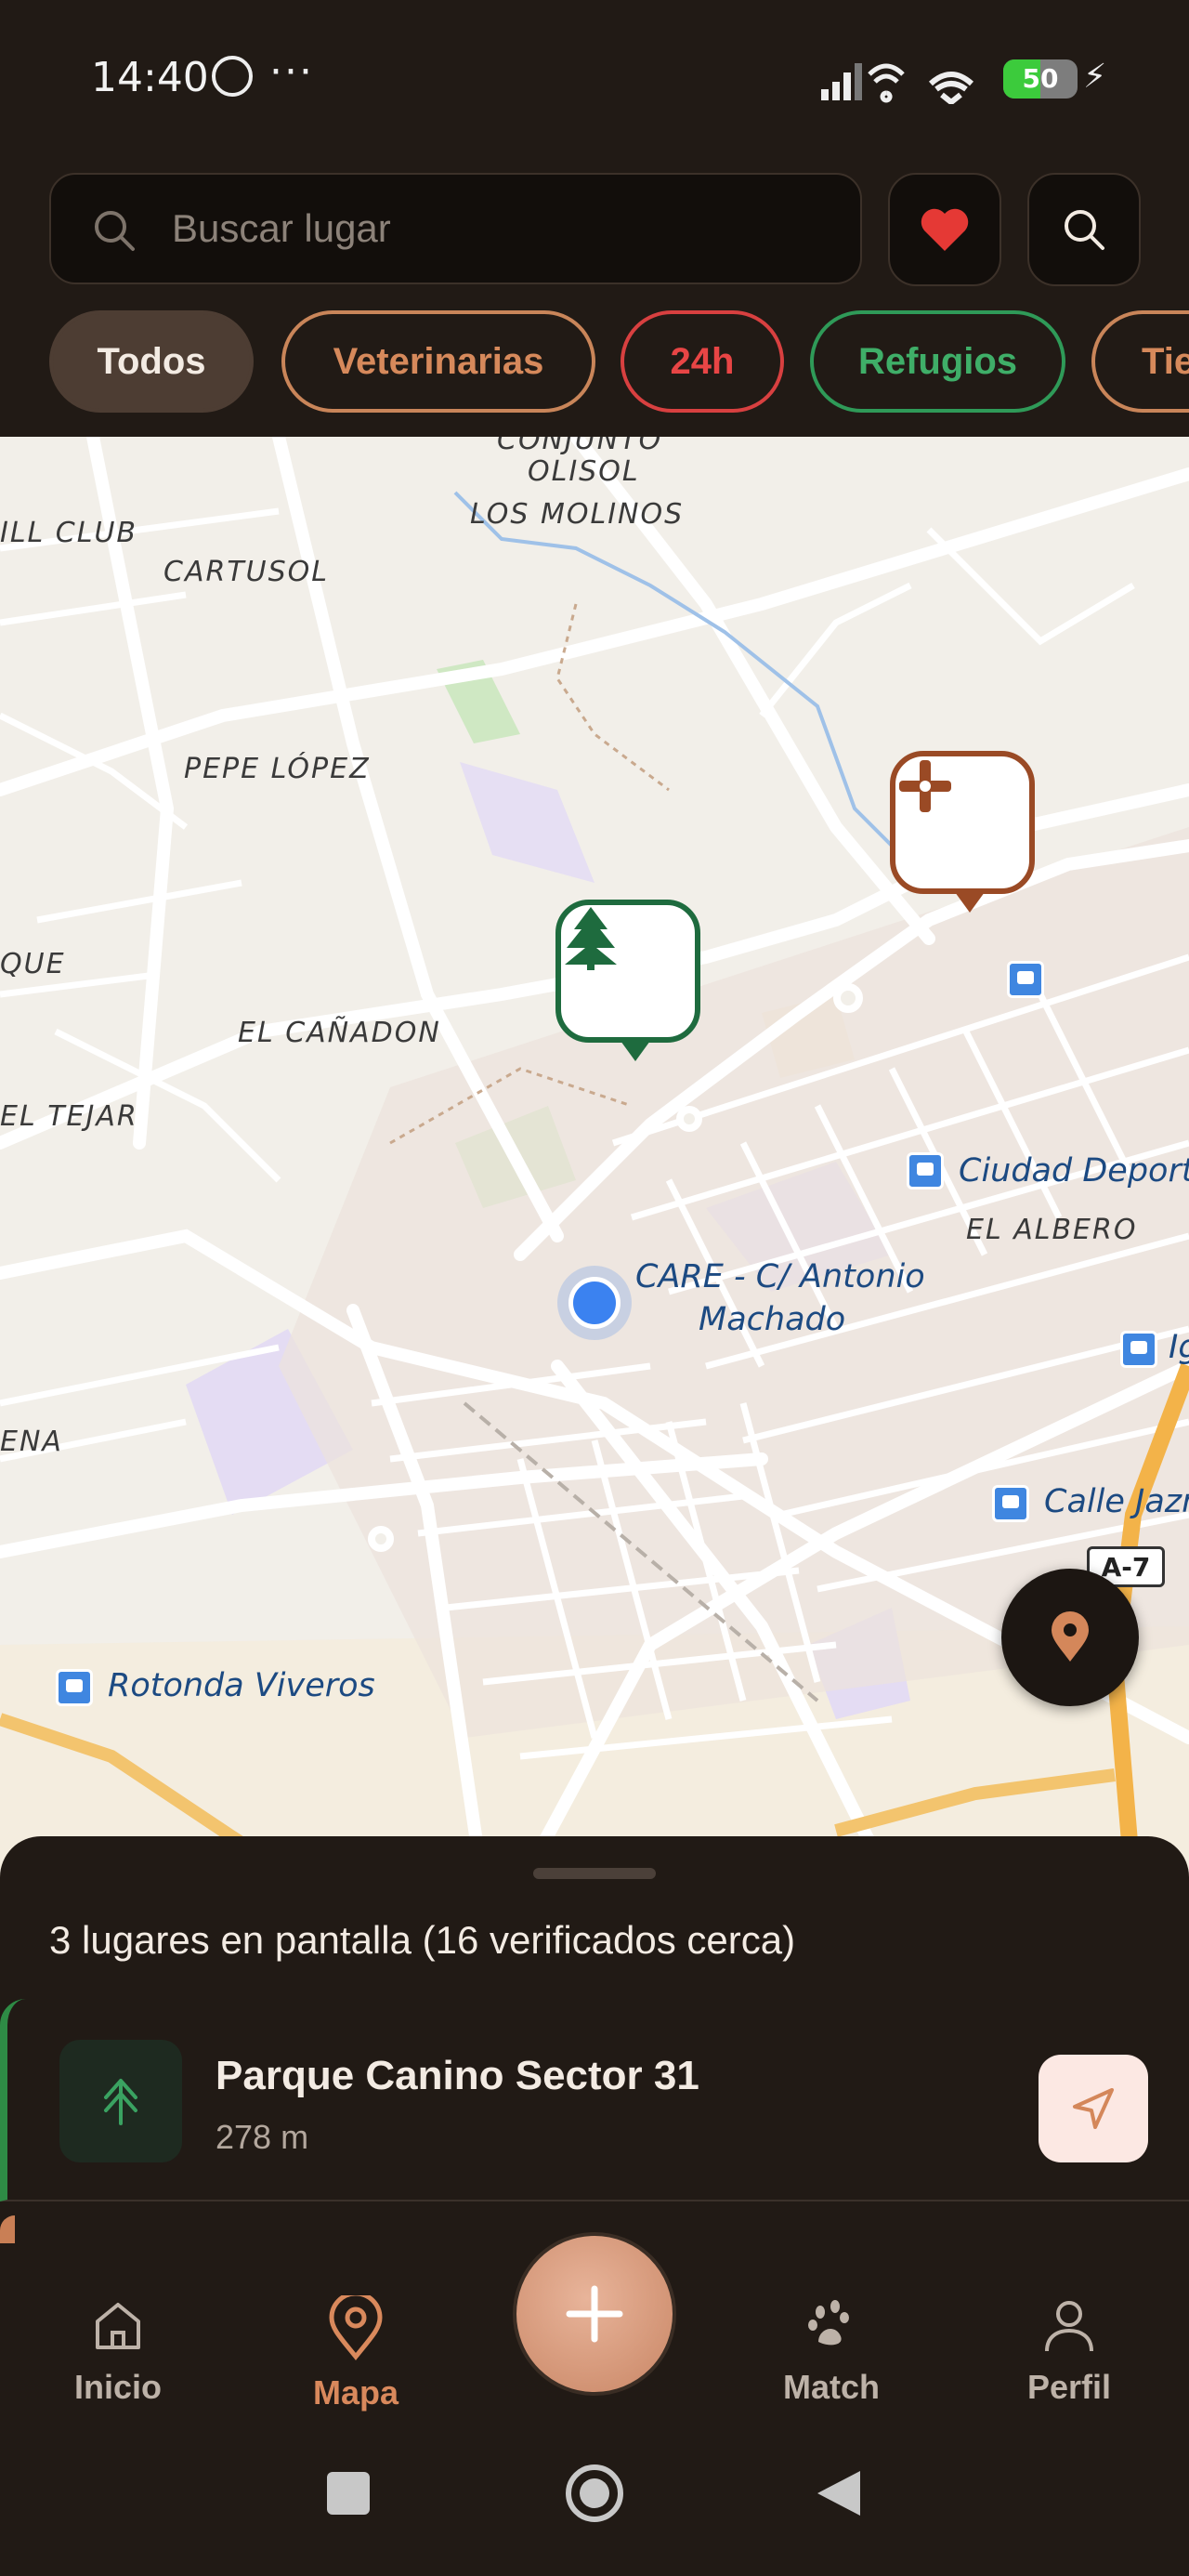  I want to click on my-location-button, so click(1070, 1637).